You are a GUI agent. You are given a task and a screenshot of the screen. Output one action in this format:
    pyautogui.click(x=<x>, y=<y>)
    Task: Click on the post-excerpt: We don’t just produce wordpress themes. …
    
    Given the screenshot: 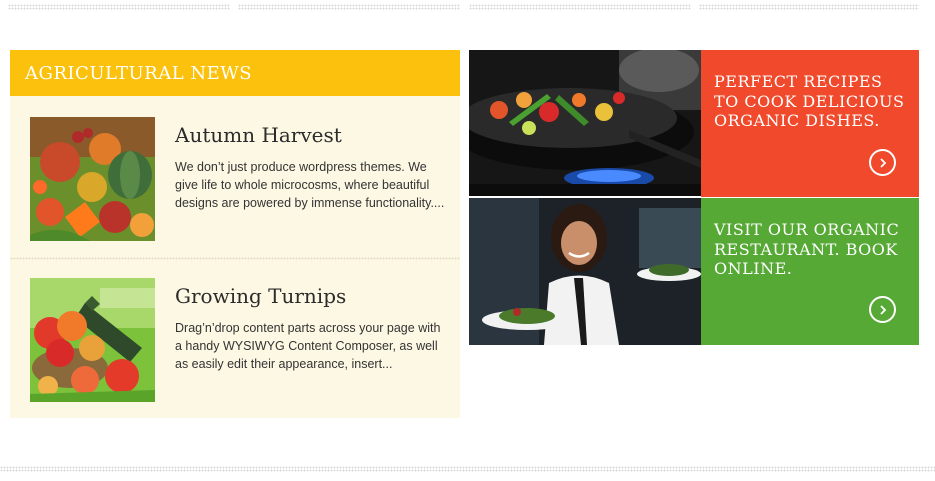 What is the action you would take?
    pyautogui.click(x=310, y=185)
    